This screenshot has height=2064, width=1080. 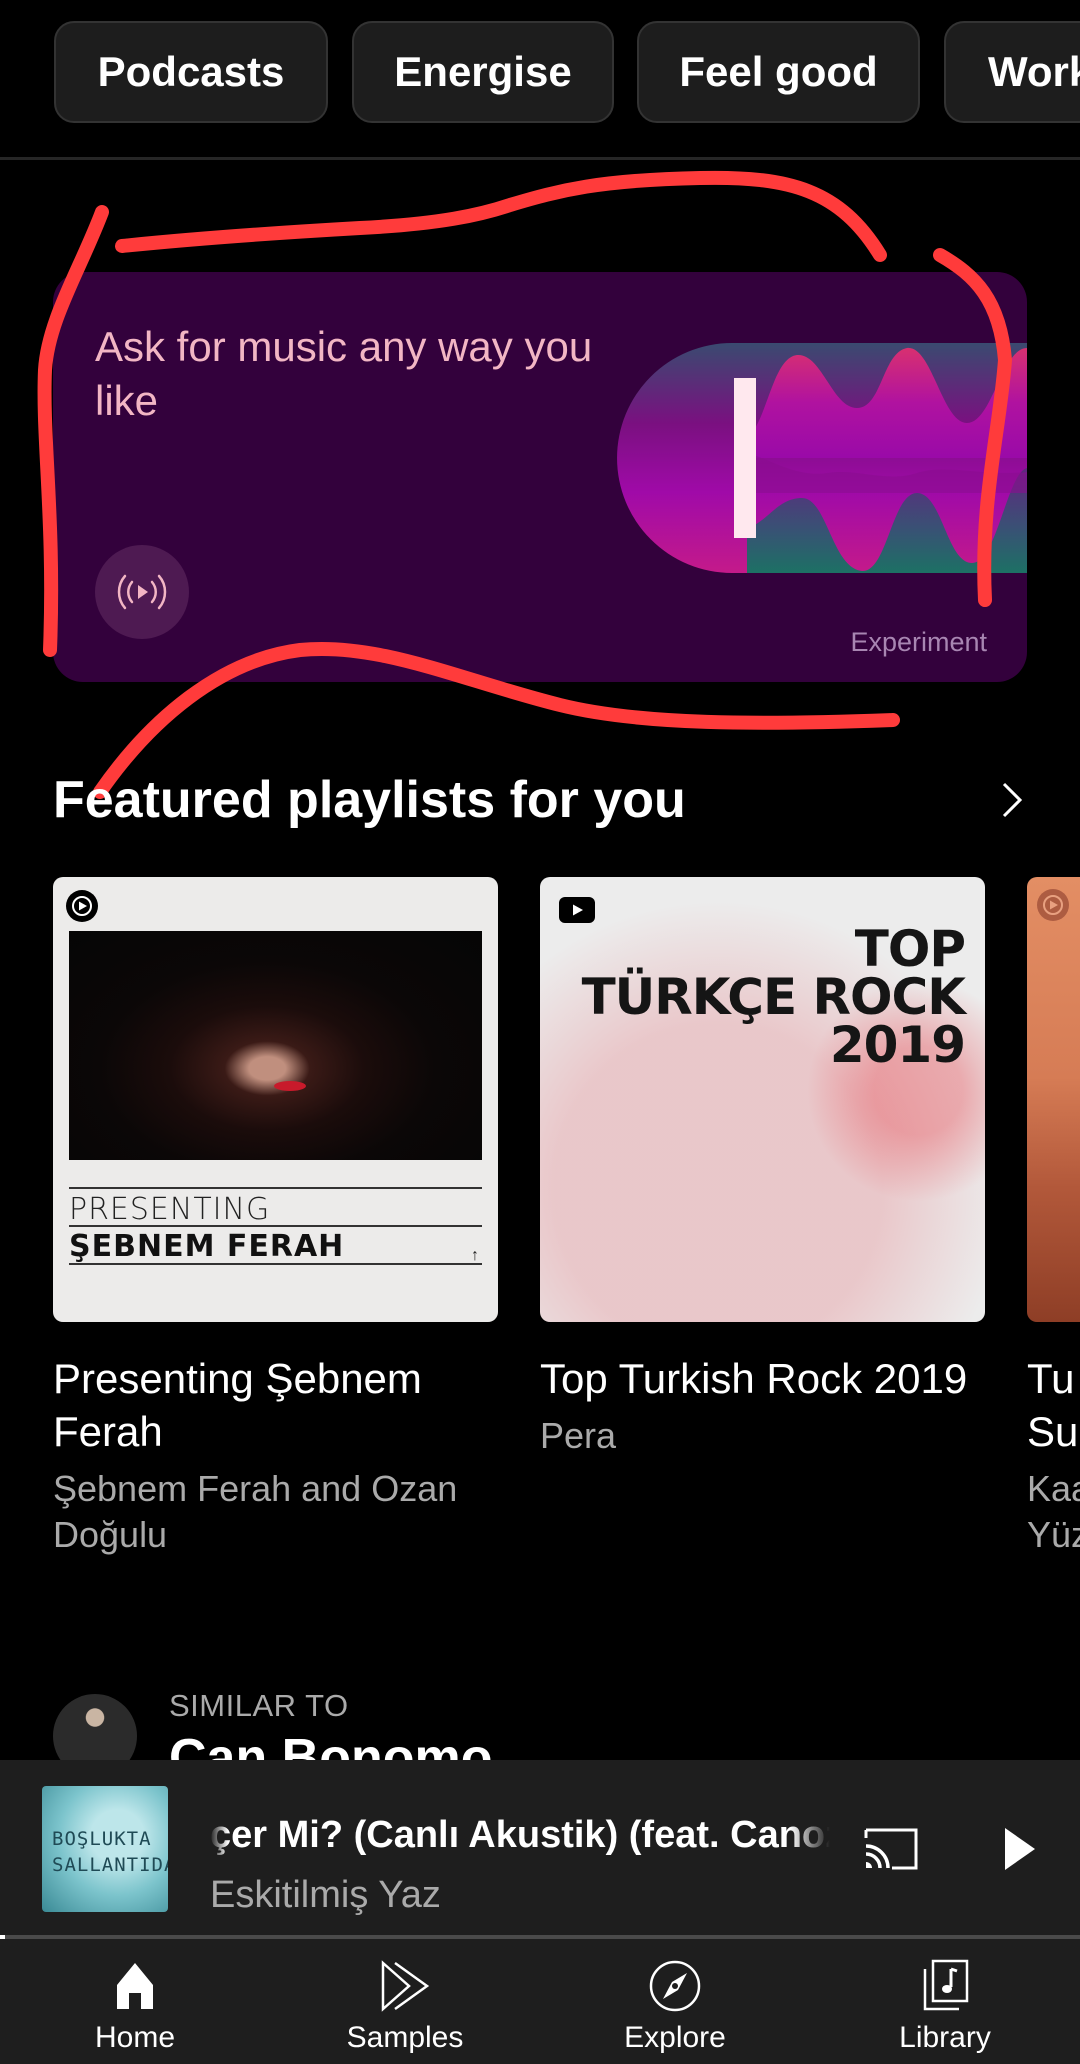 I want to click on home-icon, so click(x=135, y=1986).